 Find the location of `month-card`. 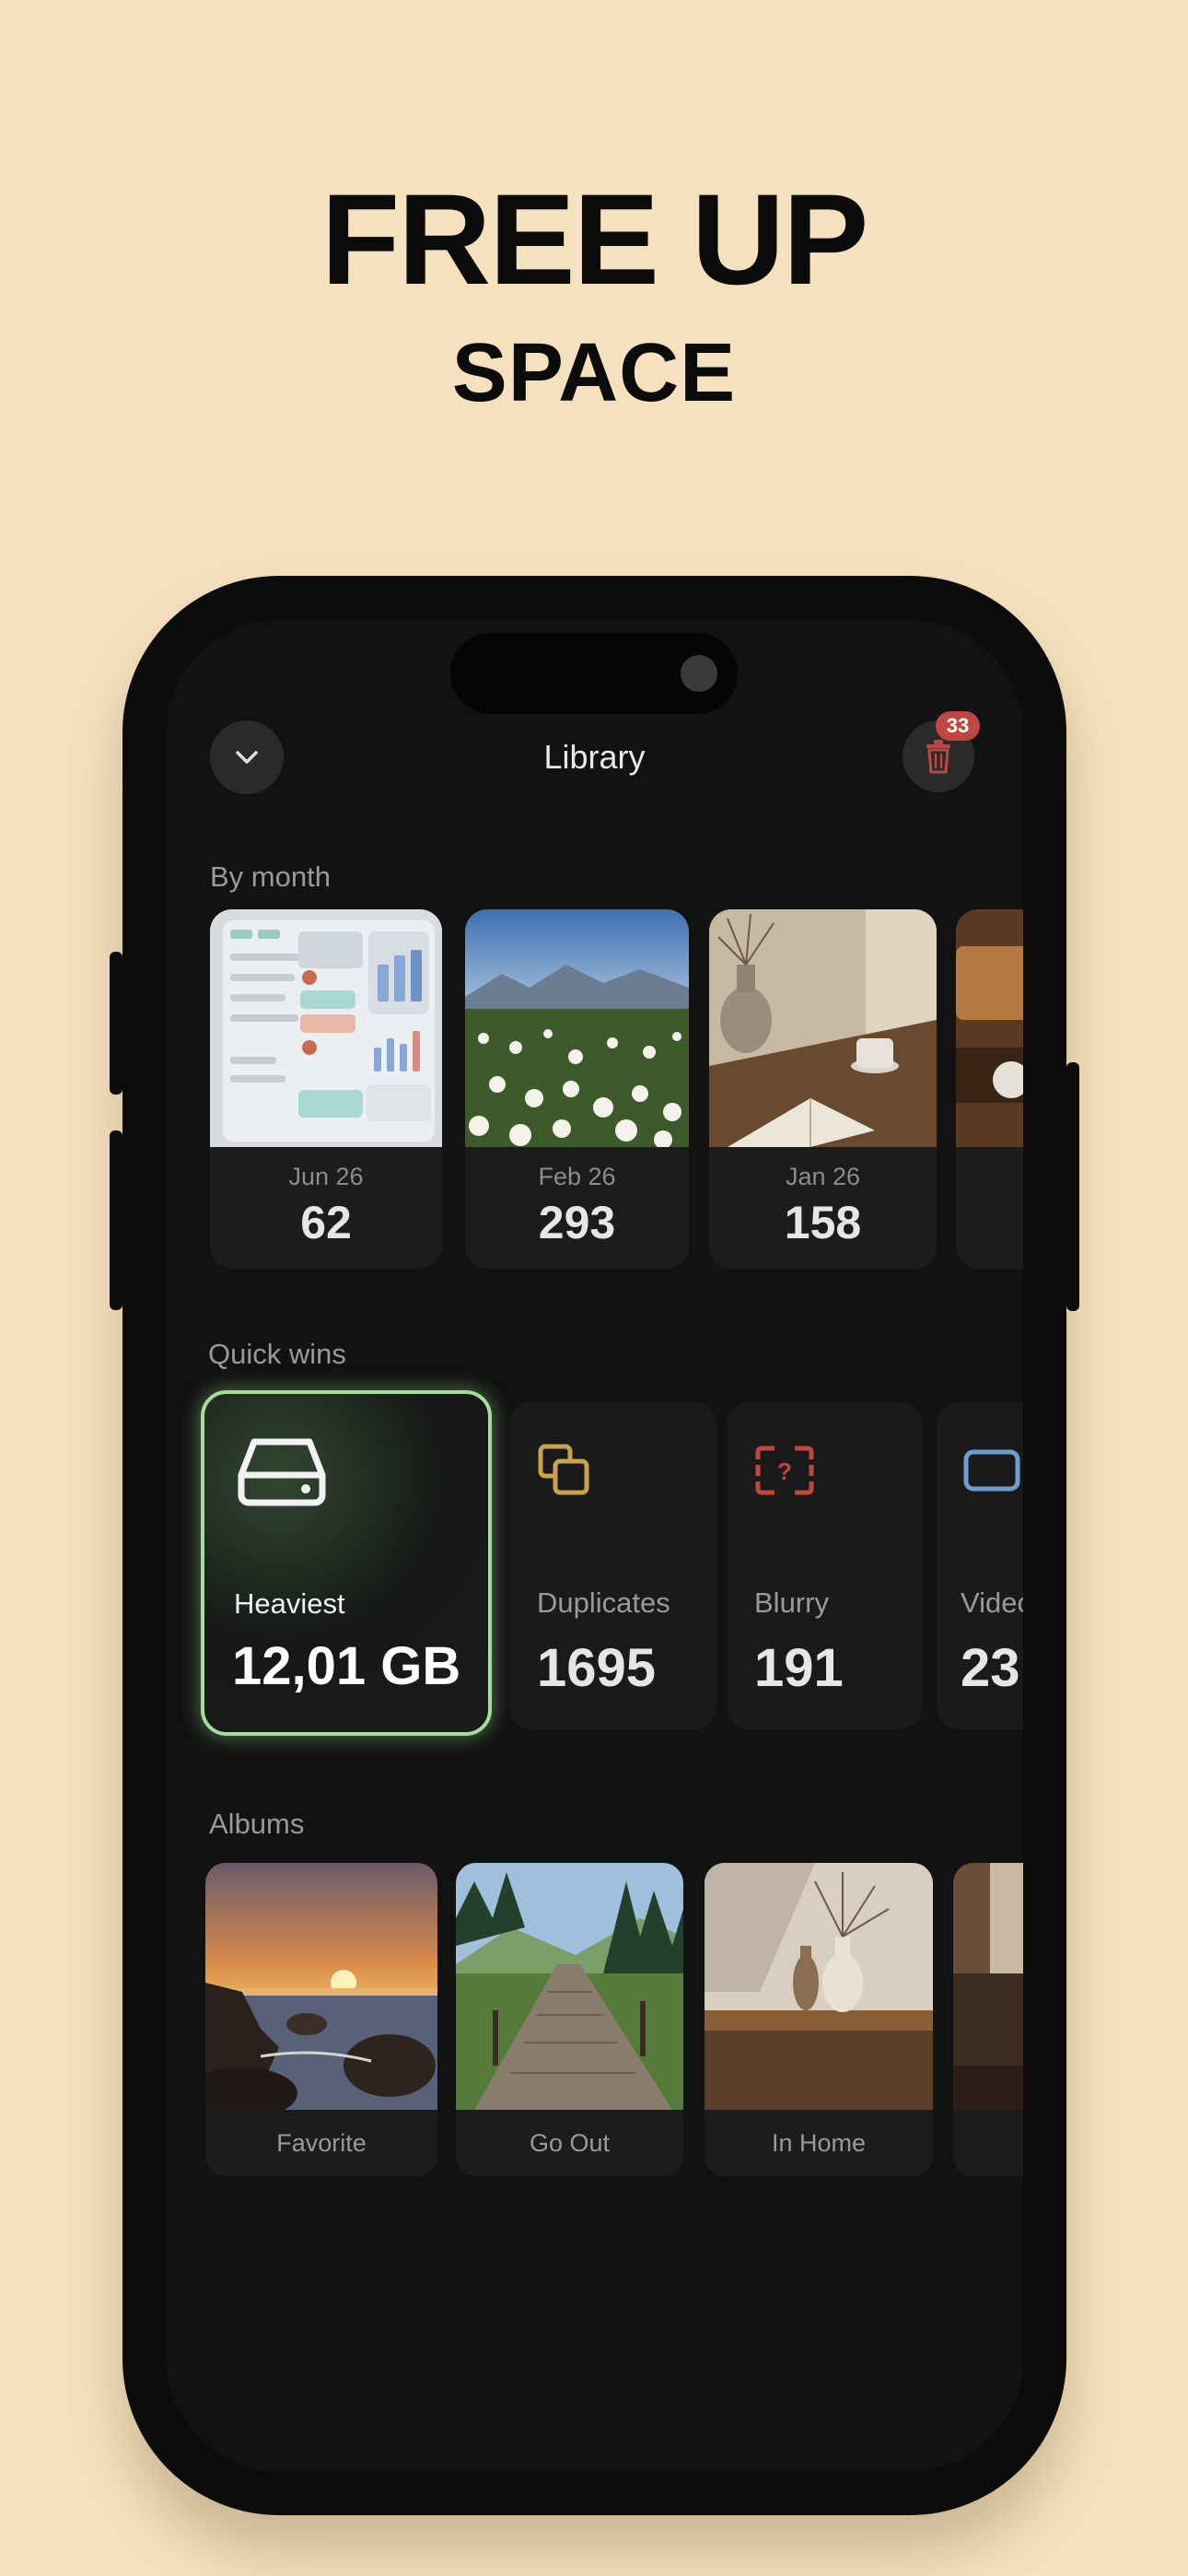

month-card is located at coordinates (989, 1089).